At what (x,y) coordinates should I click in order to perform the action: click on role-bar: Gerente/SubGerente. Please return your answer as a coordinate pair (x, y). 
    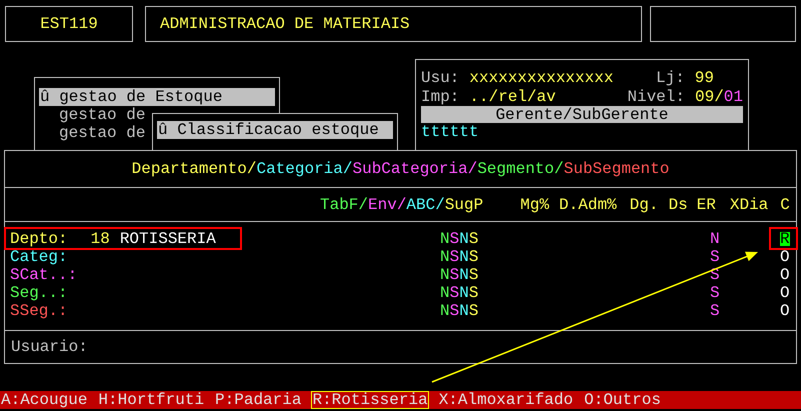
    Looking at the image, I should click on (582, 114).